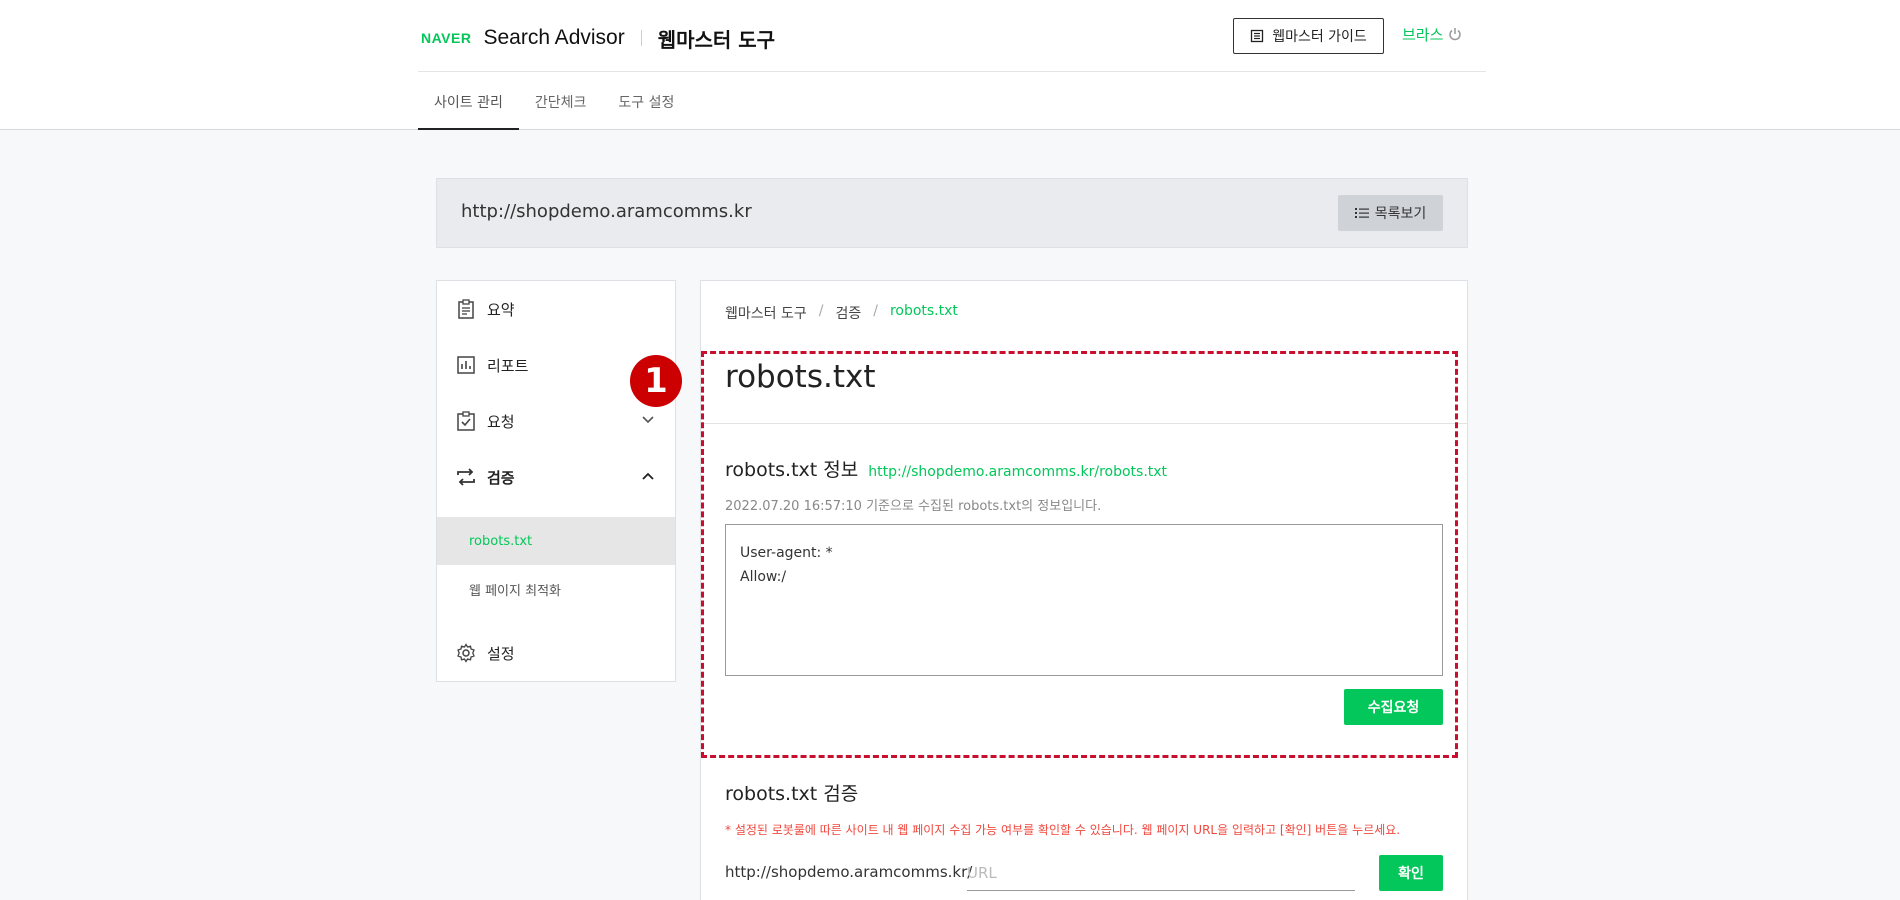 The height and width of the screenshot is (900, 1900). Describe the element at coordinates (952, 213) in the screenshot. I see `site-bar: http://shopdemo.aramcomms.kr 목록보기` at that location.